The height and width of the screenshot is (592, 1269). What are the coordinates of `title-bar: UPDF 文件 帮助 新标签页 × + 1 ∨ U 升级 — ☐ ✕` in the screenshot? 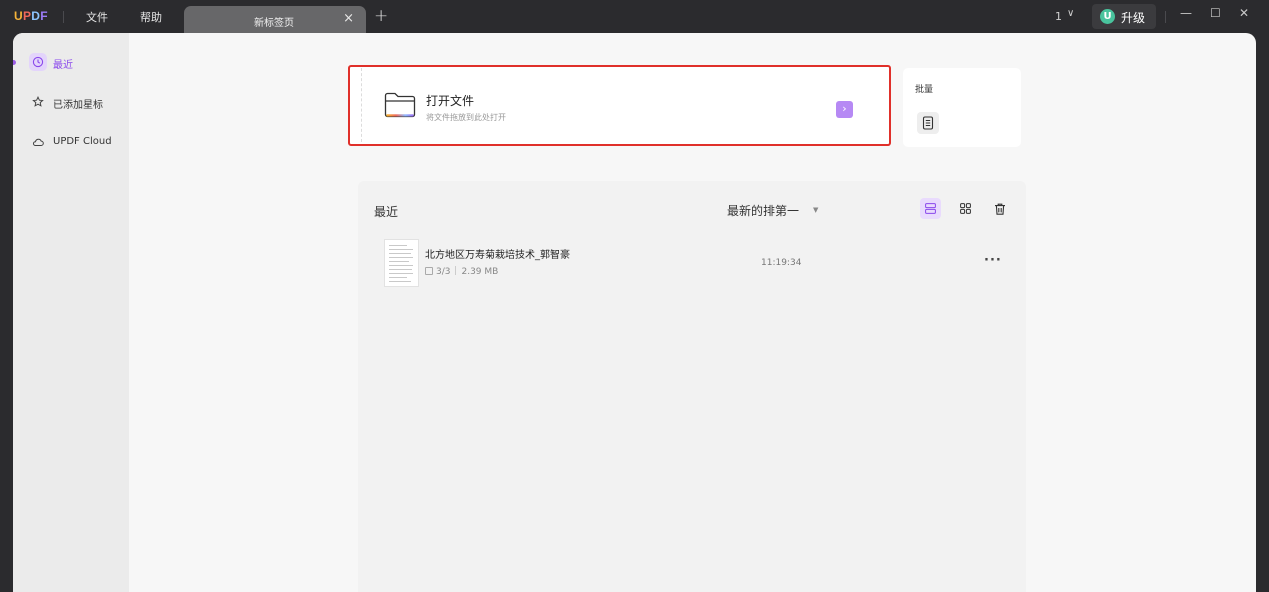 It's located at (634, 17).